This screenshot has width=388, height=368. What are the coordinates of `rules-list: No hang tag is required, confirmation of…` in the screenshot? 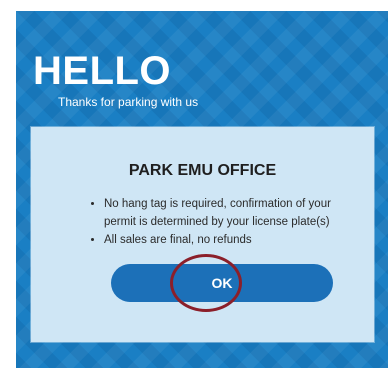 It's located at (225, 222).